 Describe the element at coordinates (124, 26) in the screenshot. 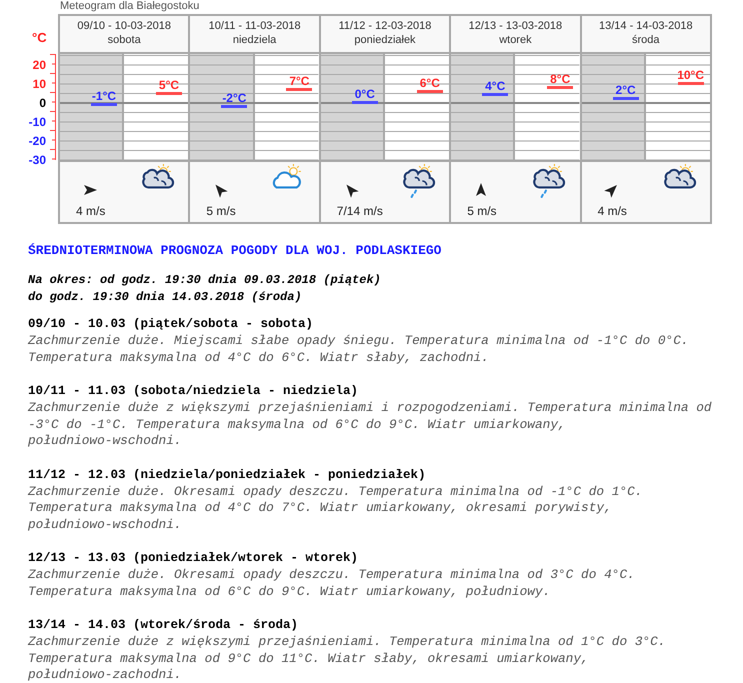

I see `date-range: 09/10 - 10-03-2018` at that location.